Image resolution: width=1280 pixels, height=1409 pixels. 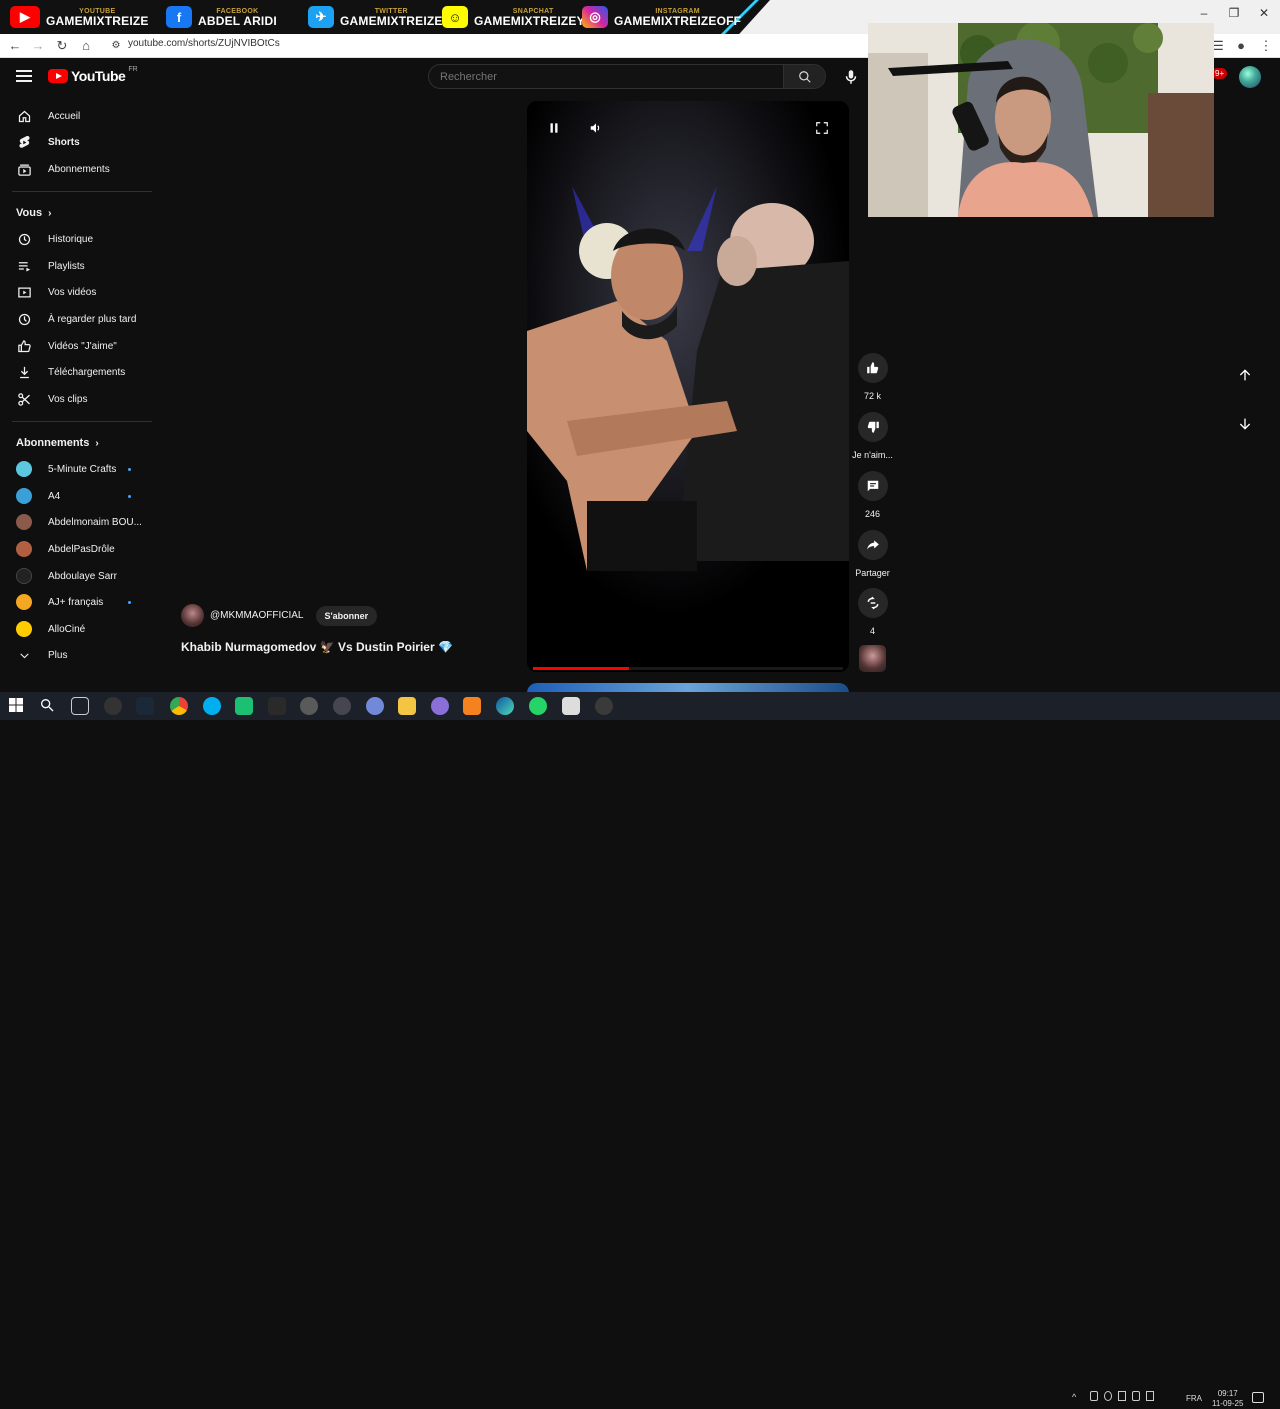 I want to click on search-button, so click(x=804, y=76).